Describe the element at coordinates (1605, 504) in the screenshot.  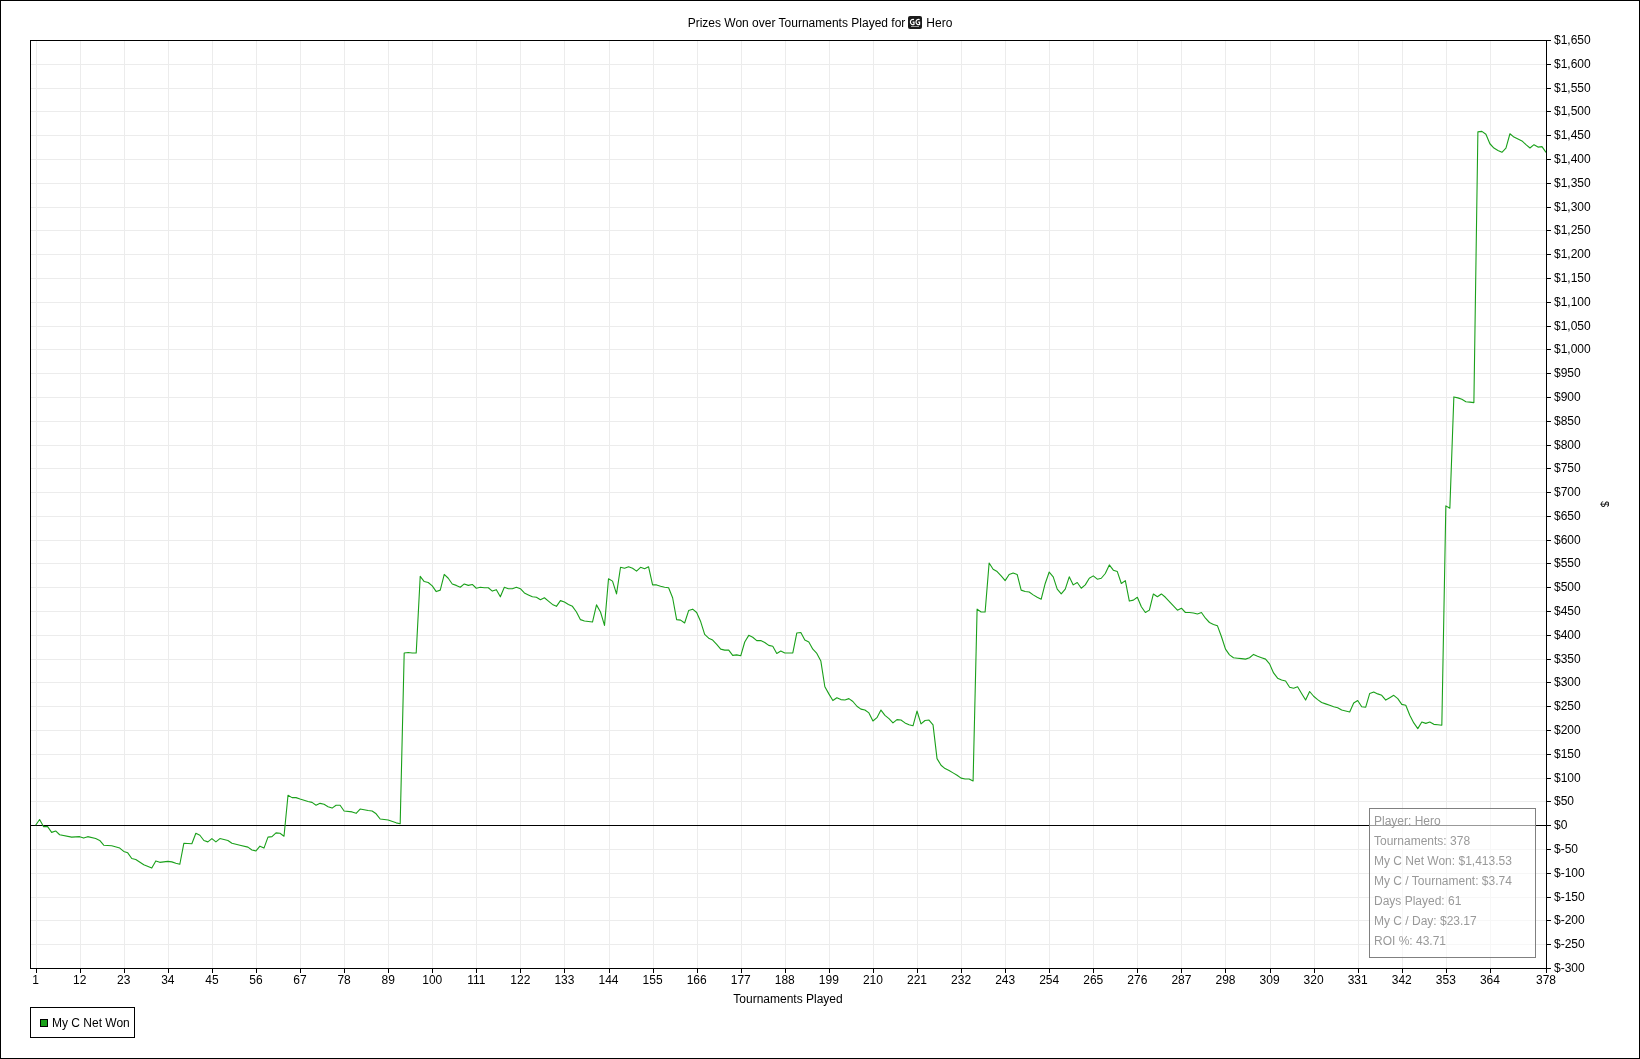
I see `y-axis-title: $` at that location.